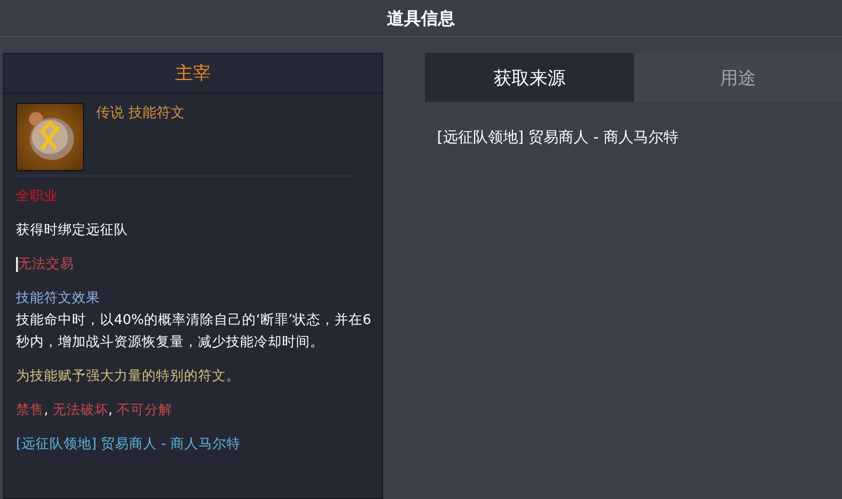 The height and width of the screenshot is (499, 842). Describe the element at coordinates (17, 264) in the screenshot. I see `text-cursor-icon` at that location.